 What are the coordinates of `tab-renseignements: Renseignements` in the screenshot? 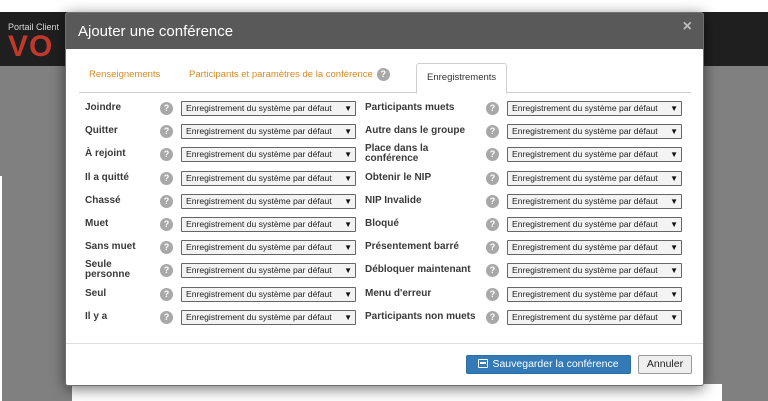 It's located at (124, 78).